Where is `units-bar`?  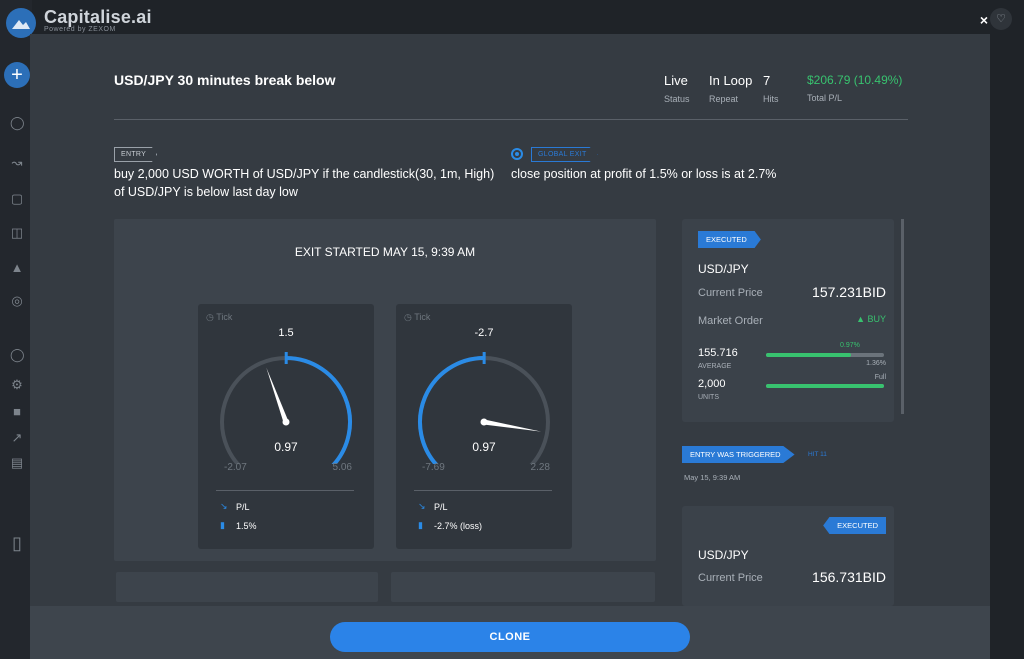
units-bar is located at coordinates (825, 386).